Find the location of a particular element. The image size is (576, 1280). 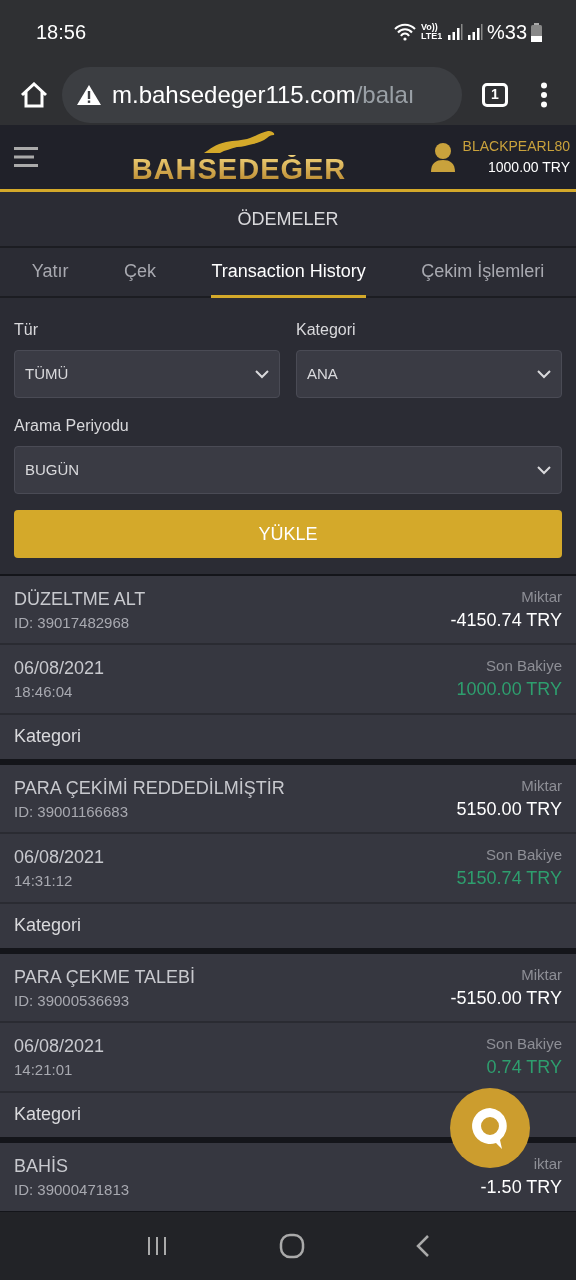

home-icon is located at coordinates (34, 94).